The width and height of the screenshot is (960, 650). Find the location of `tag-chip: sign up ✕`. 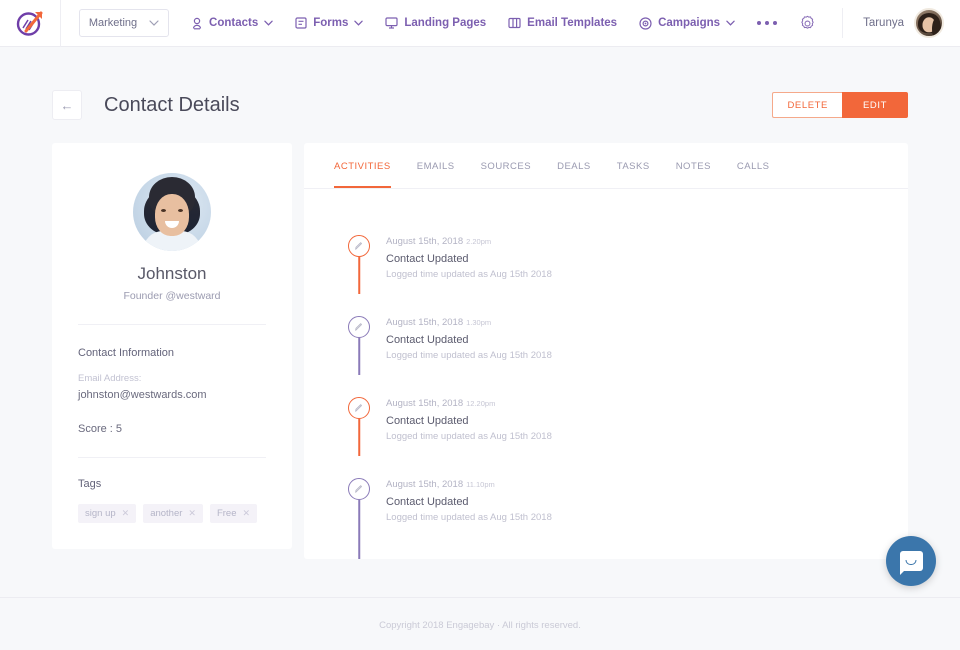

tag-chip: sign up ✕ is located at coordinates (107, 513).